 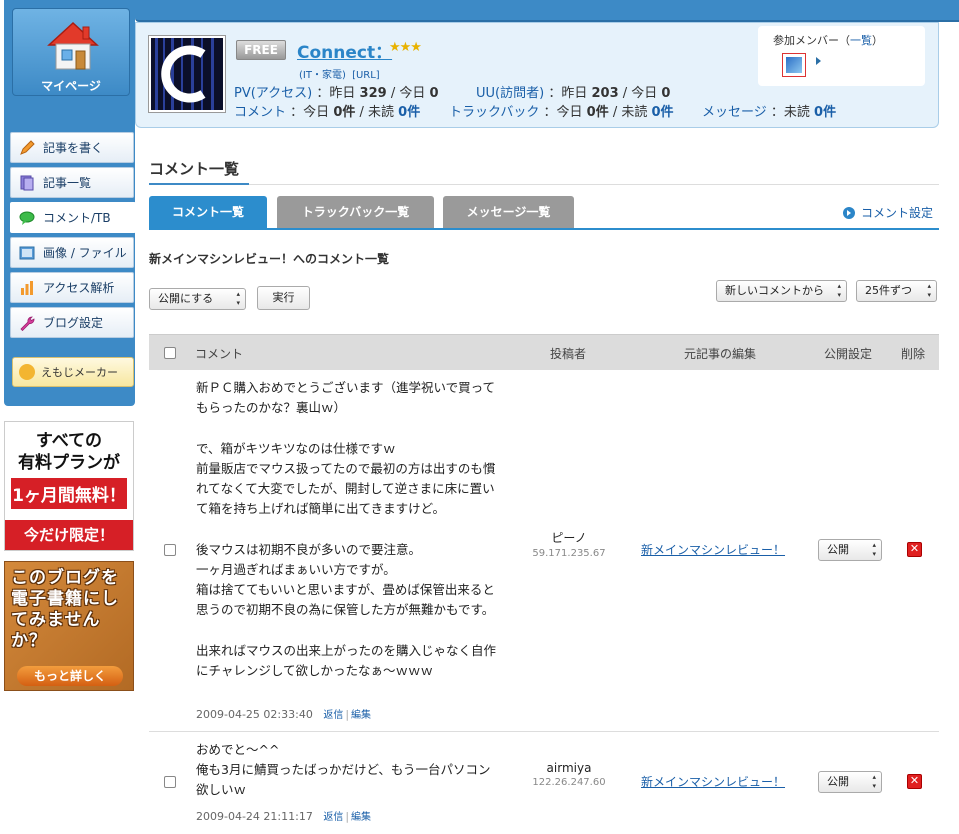 I want to click on banner-line: 今だけ限定！, so click(x=69, y=535).